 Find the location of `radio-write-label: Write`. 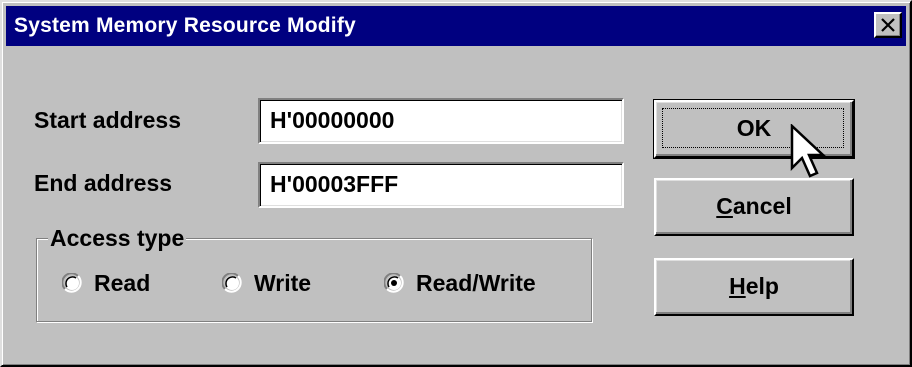

radio-write-label: Write is located at coordinates (283, 283).